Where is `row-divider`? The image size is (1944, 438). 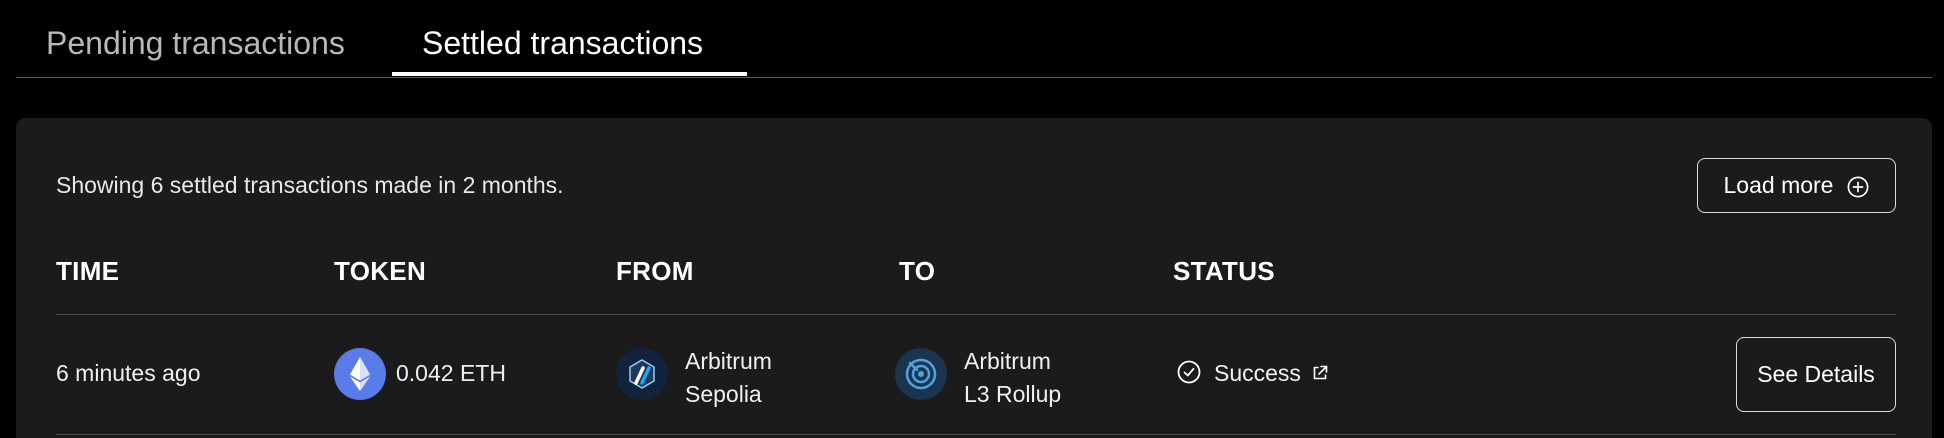
row-divider is located at coordinates (976, 434).